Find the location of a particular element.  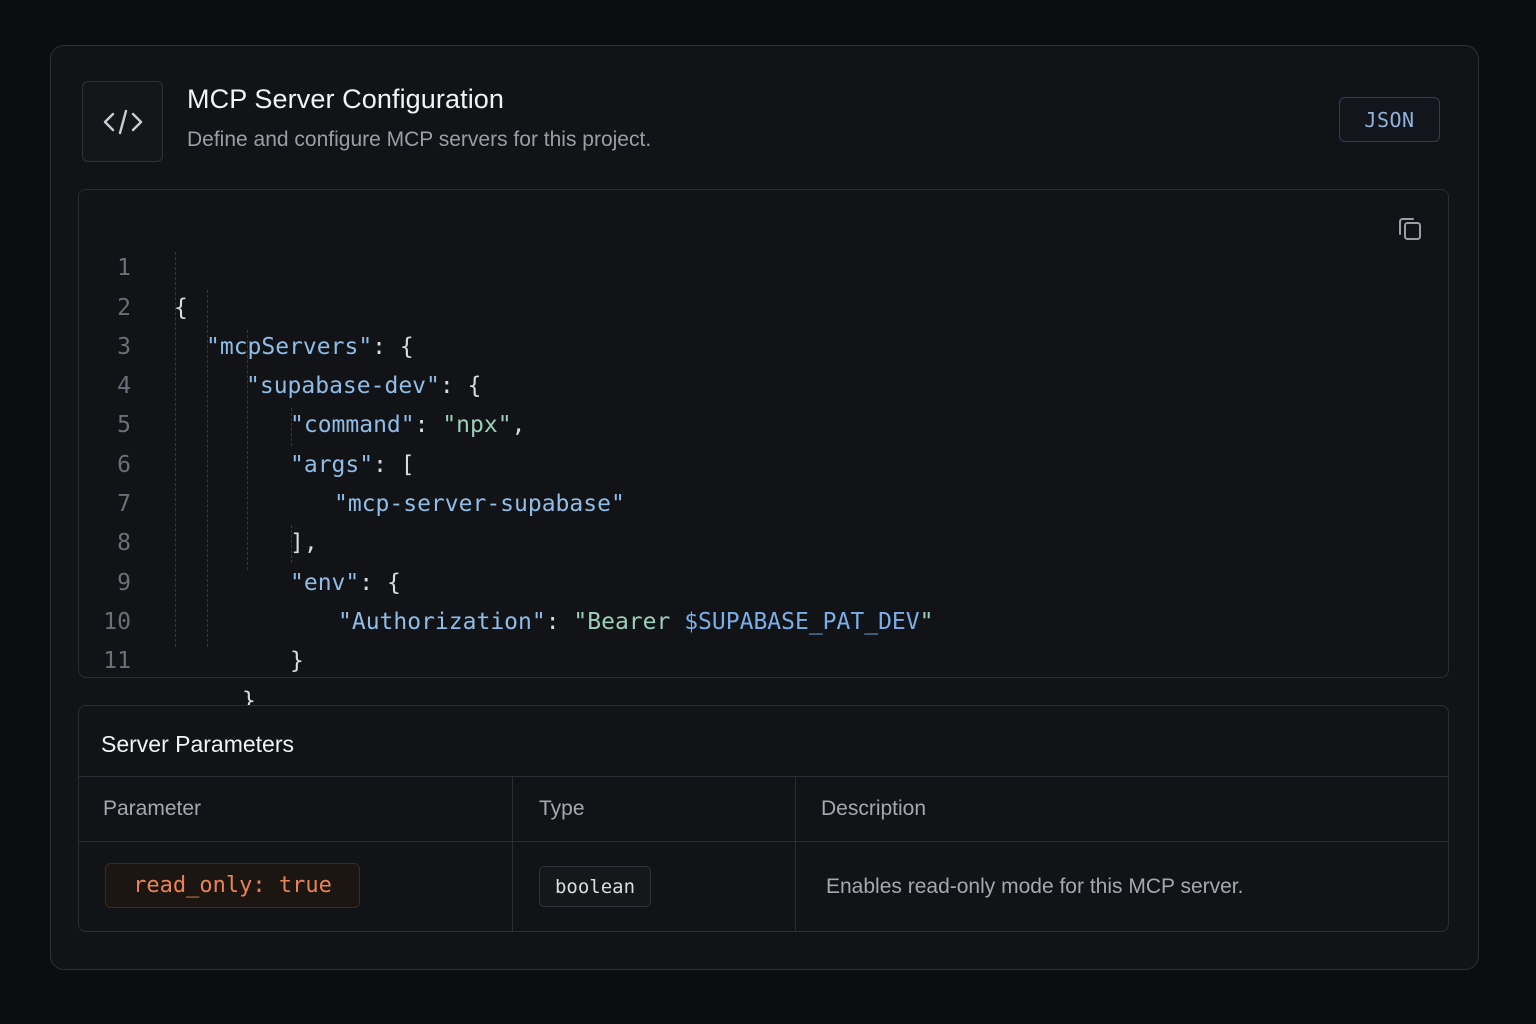

code-text: } is located at coordinates (297, 661).